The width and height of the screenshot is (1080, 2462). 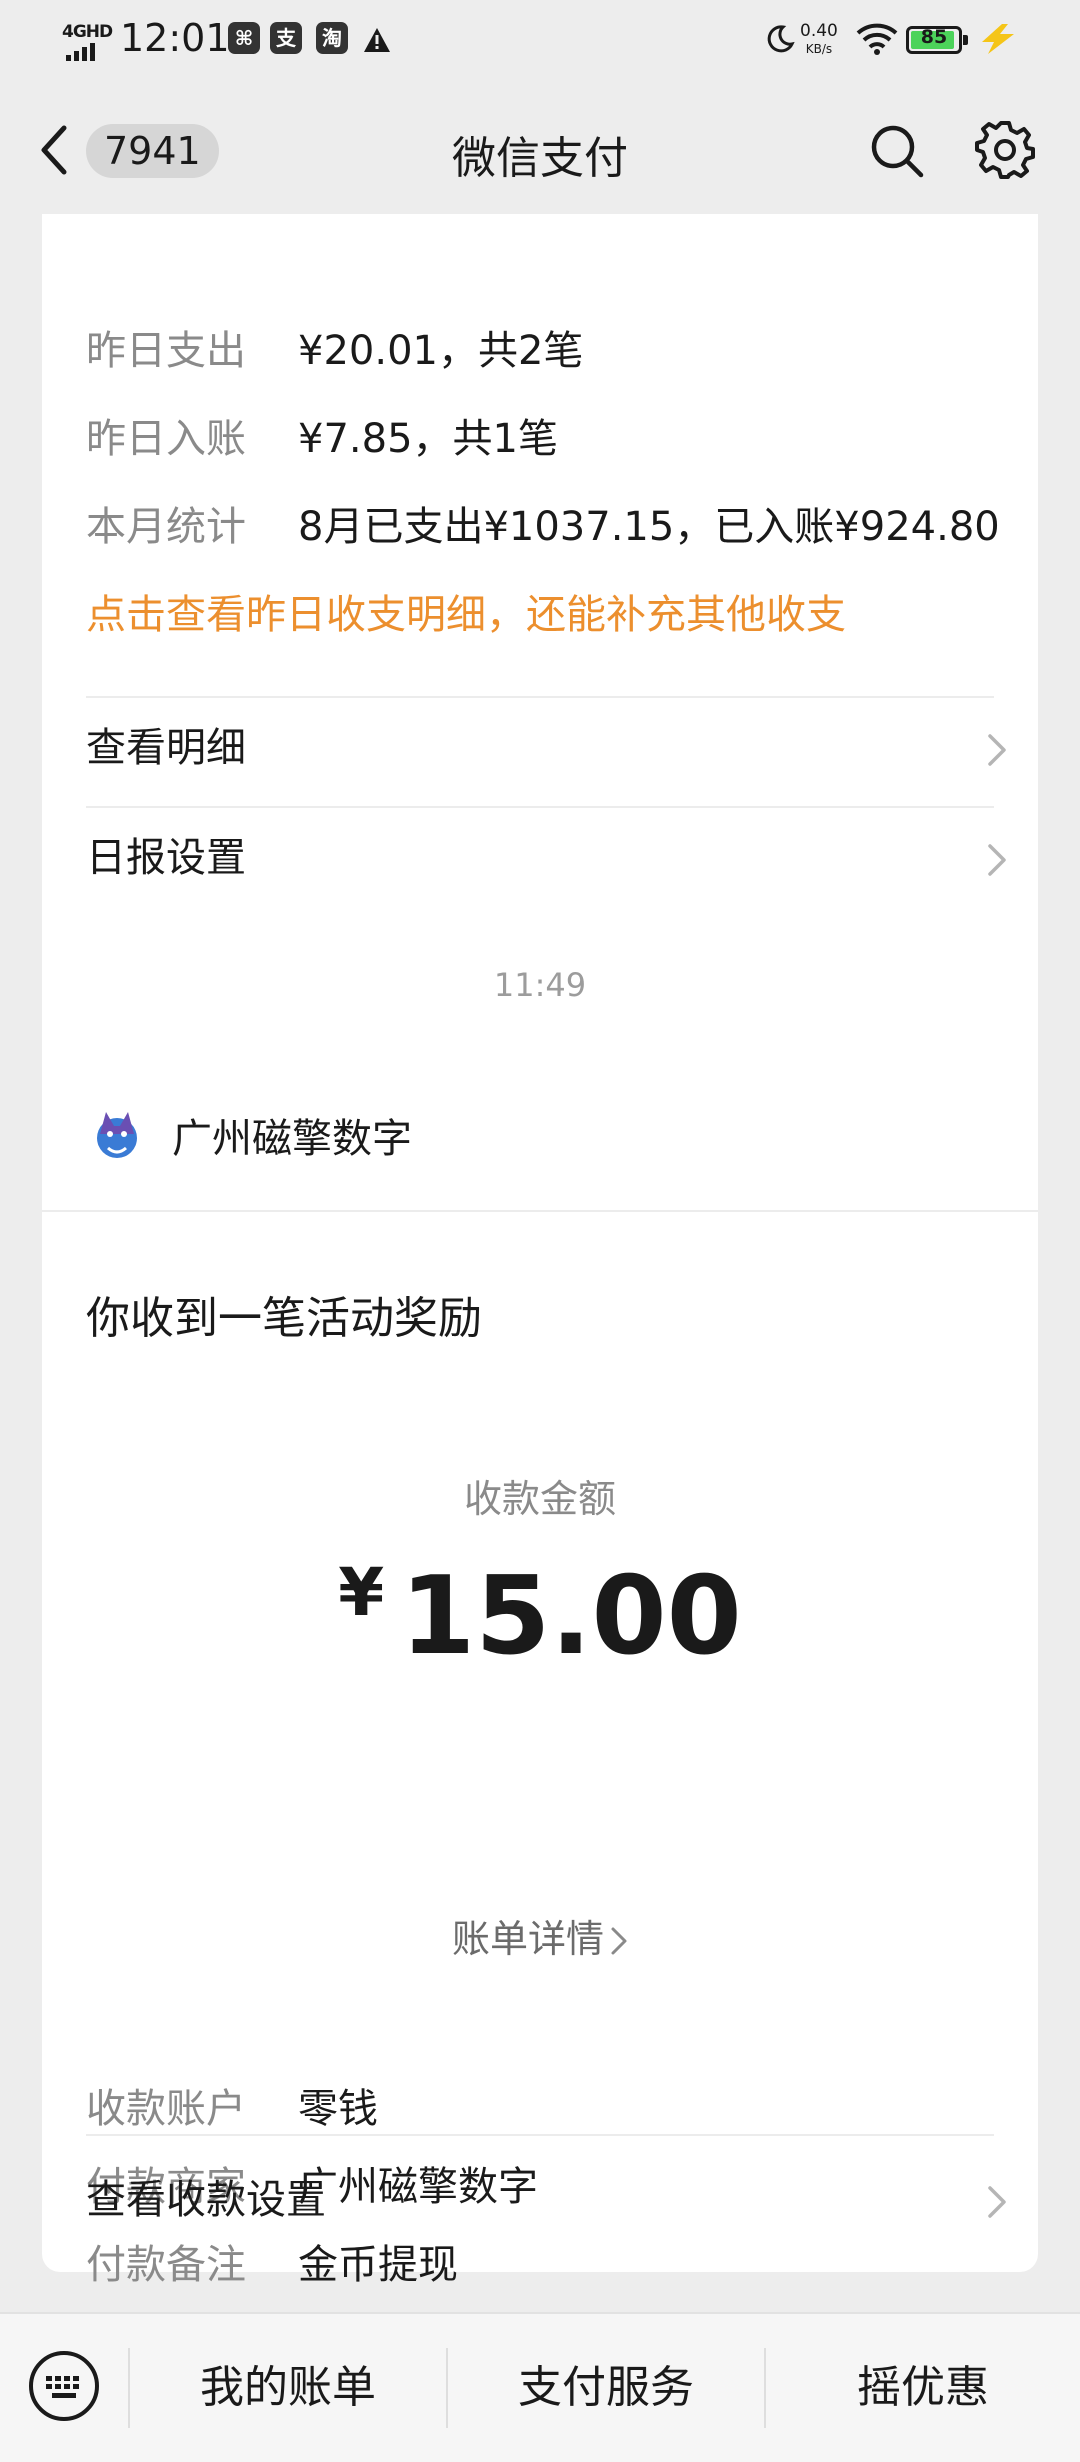 What do you see at coordinates (1005, 150) in the screenshot?
I see `gear-icon` at bounding box center [1005, 150].